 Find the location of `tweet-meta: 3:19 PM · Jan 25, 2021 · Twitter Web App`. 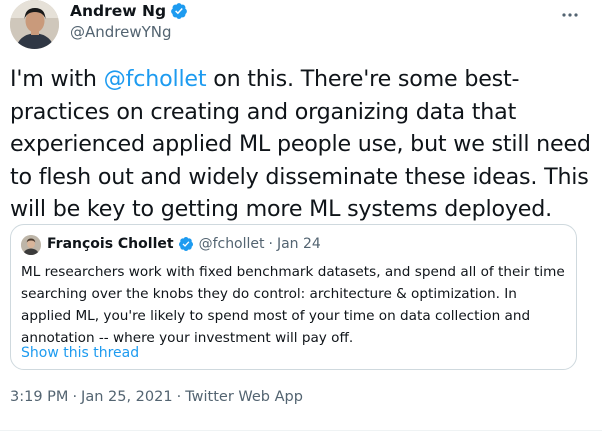

tweet-meta: 3:19 PM · Jan 25, 2021 · Twitter Web App is located at coordinates (156, 397).